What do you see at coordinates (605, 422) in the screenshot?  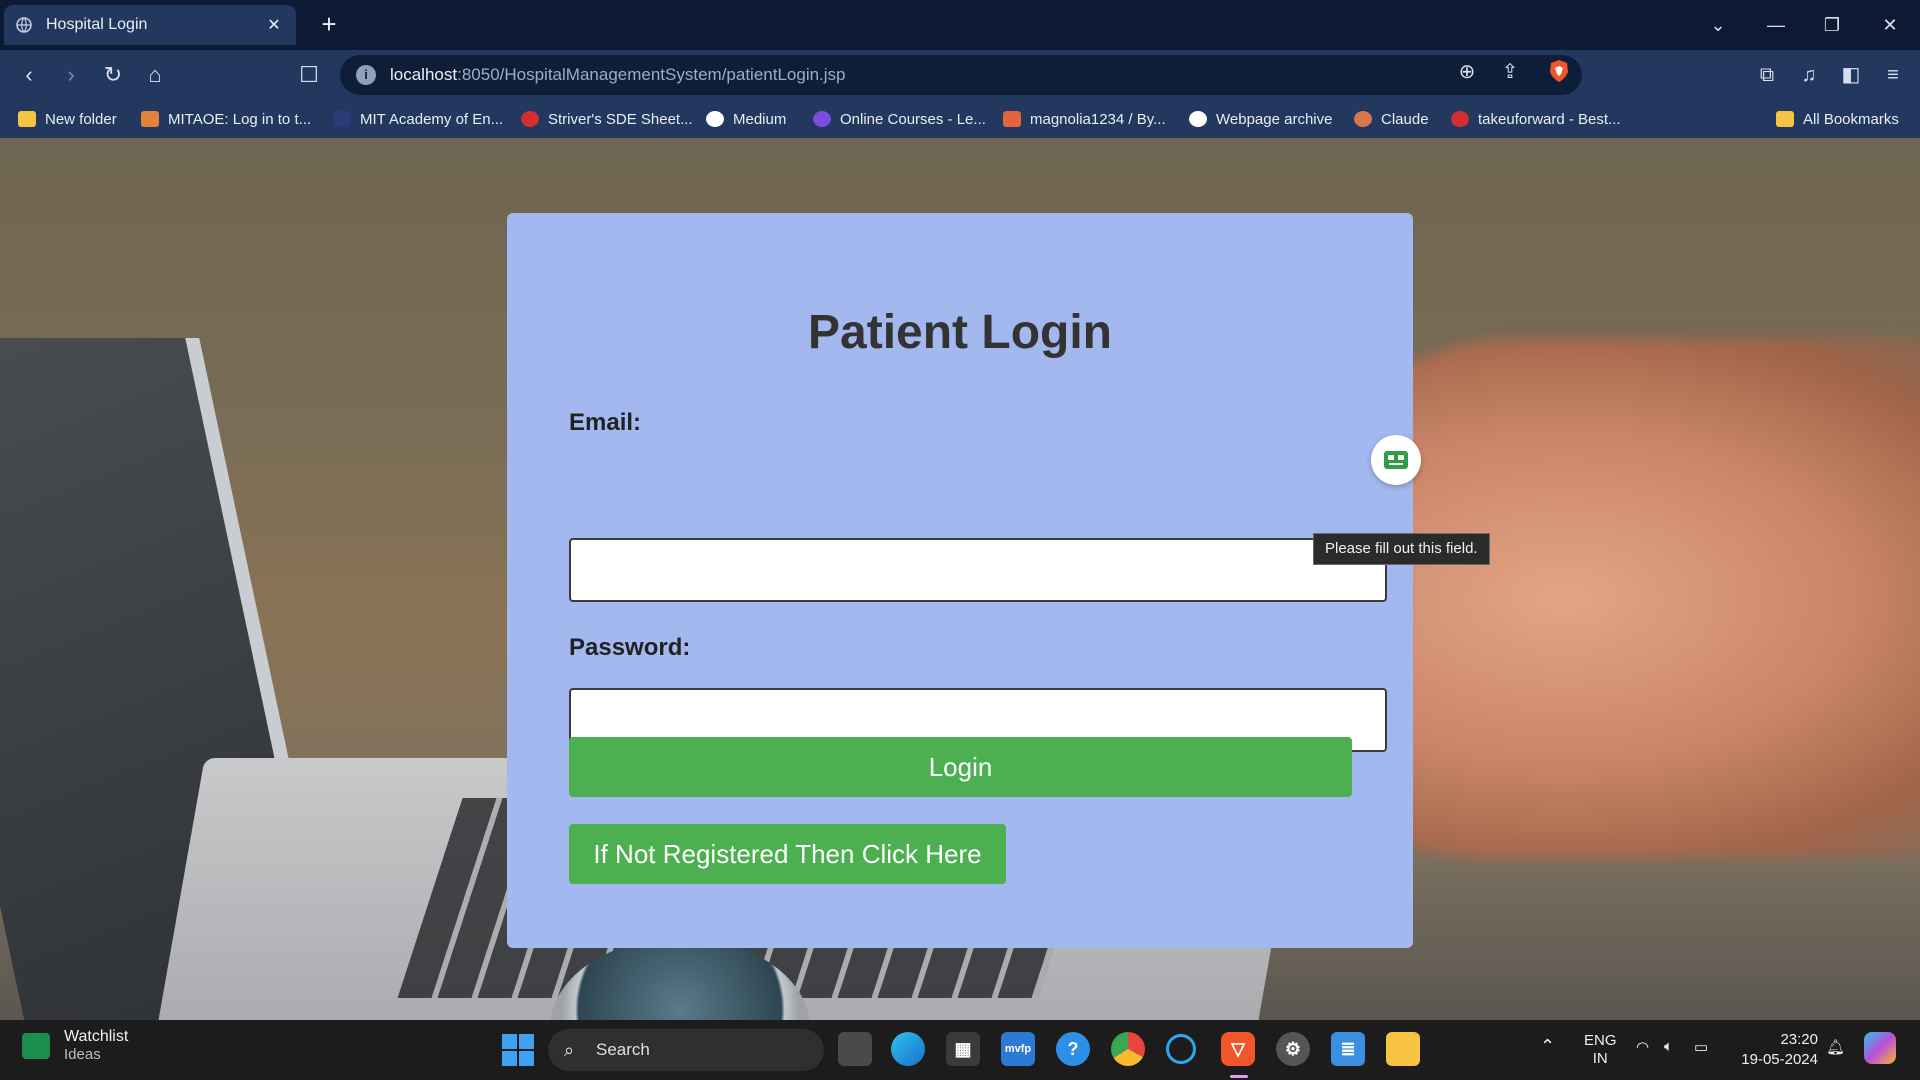 I see `email-label: Email:` at bounding box center [605, 422].